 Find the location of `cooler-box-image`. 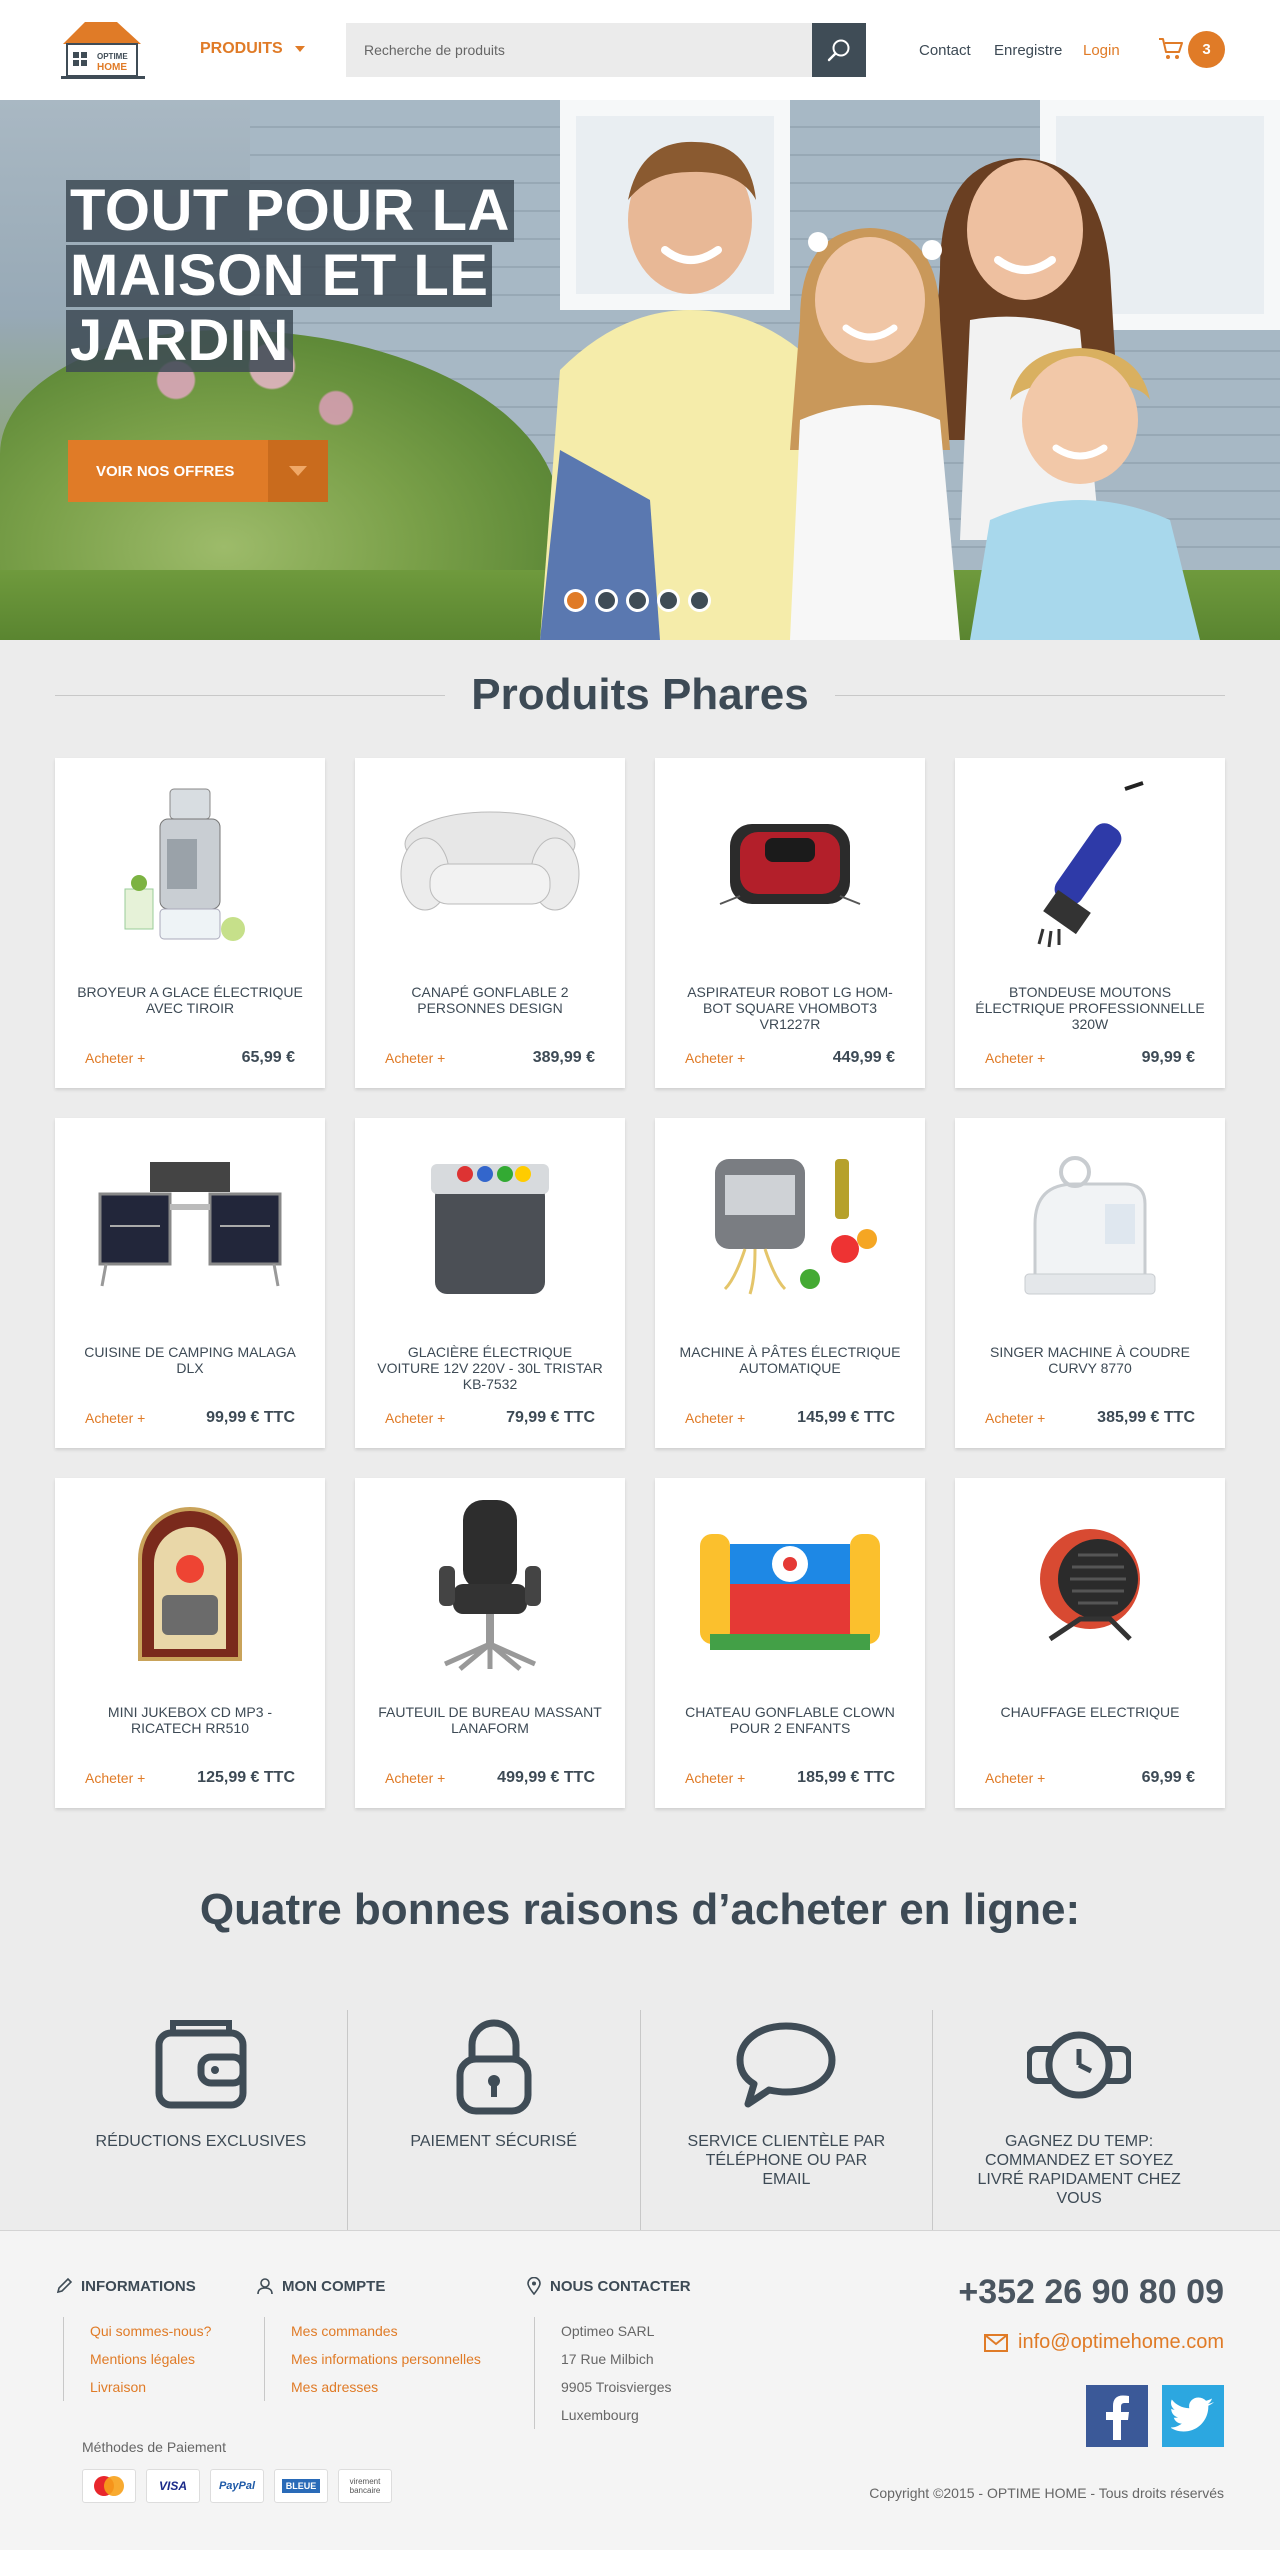

cooler-box-image is located at coordinates (490, 1224).